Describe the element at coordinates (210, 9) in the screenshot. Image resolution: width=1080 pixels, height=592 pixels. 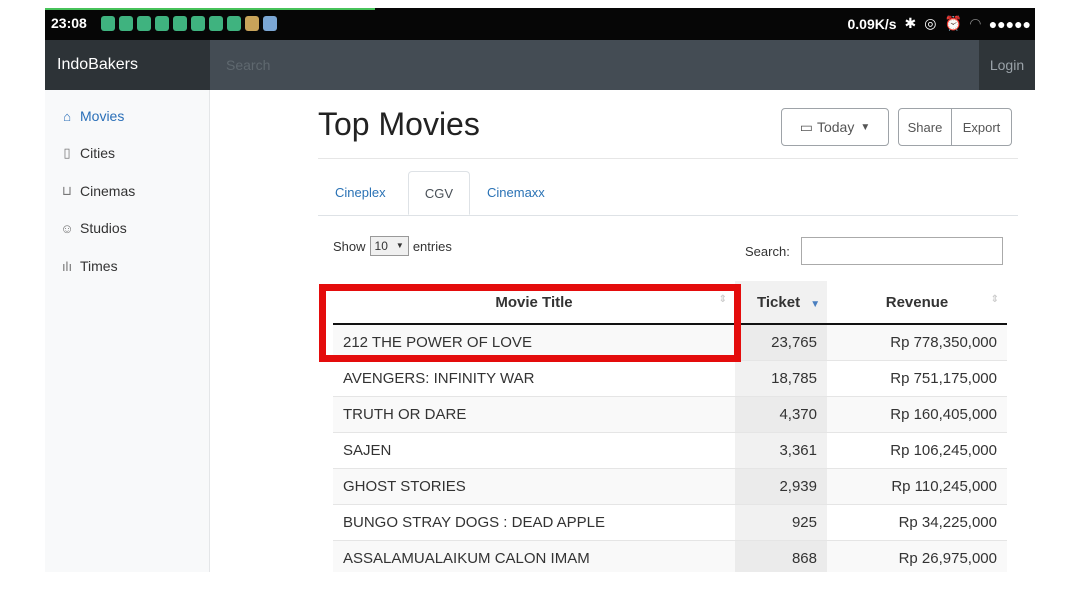
I see `loading-progress-line` at that location.